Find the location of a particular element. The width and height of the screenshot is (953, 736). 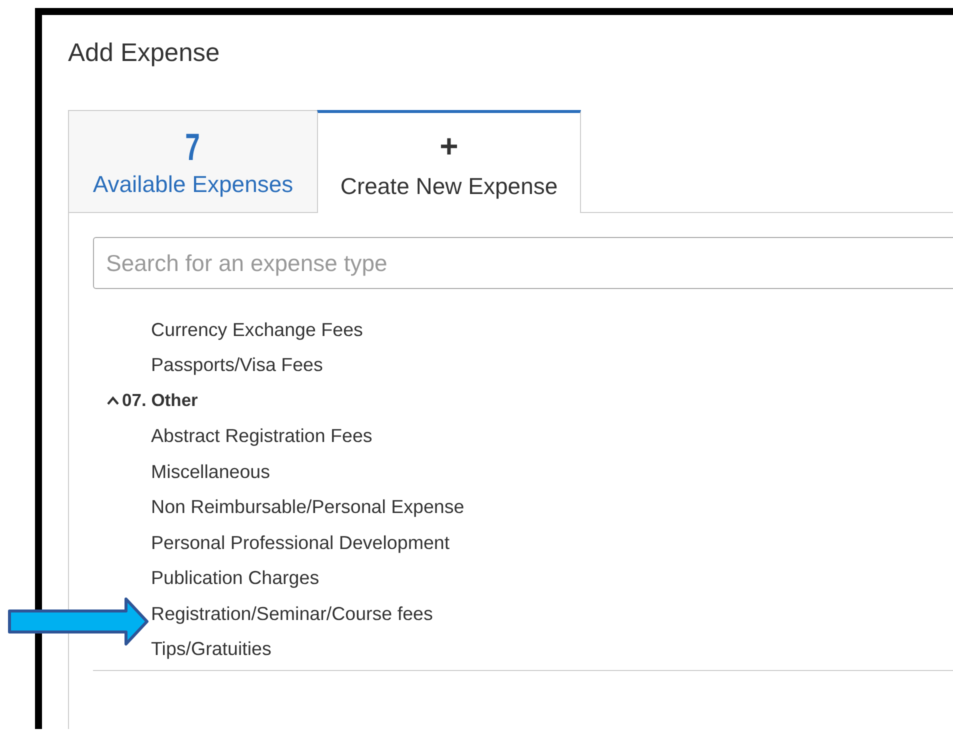

expense-type-item: Miscellaneous is located at coordinates (210, 471).